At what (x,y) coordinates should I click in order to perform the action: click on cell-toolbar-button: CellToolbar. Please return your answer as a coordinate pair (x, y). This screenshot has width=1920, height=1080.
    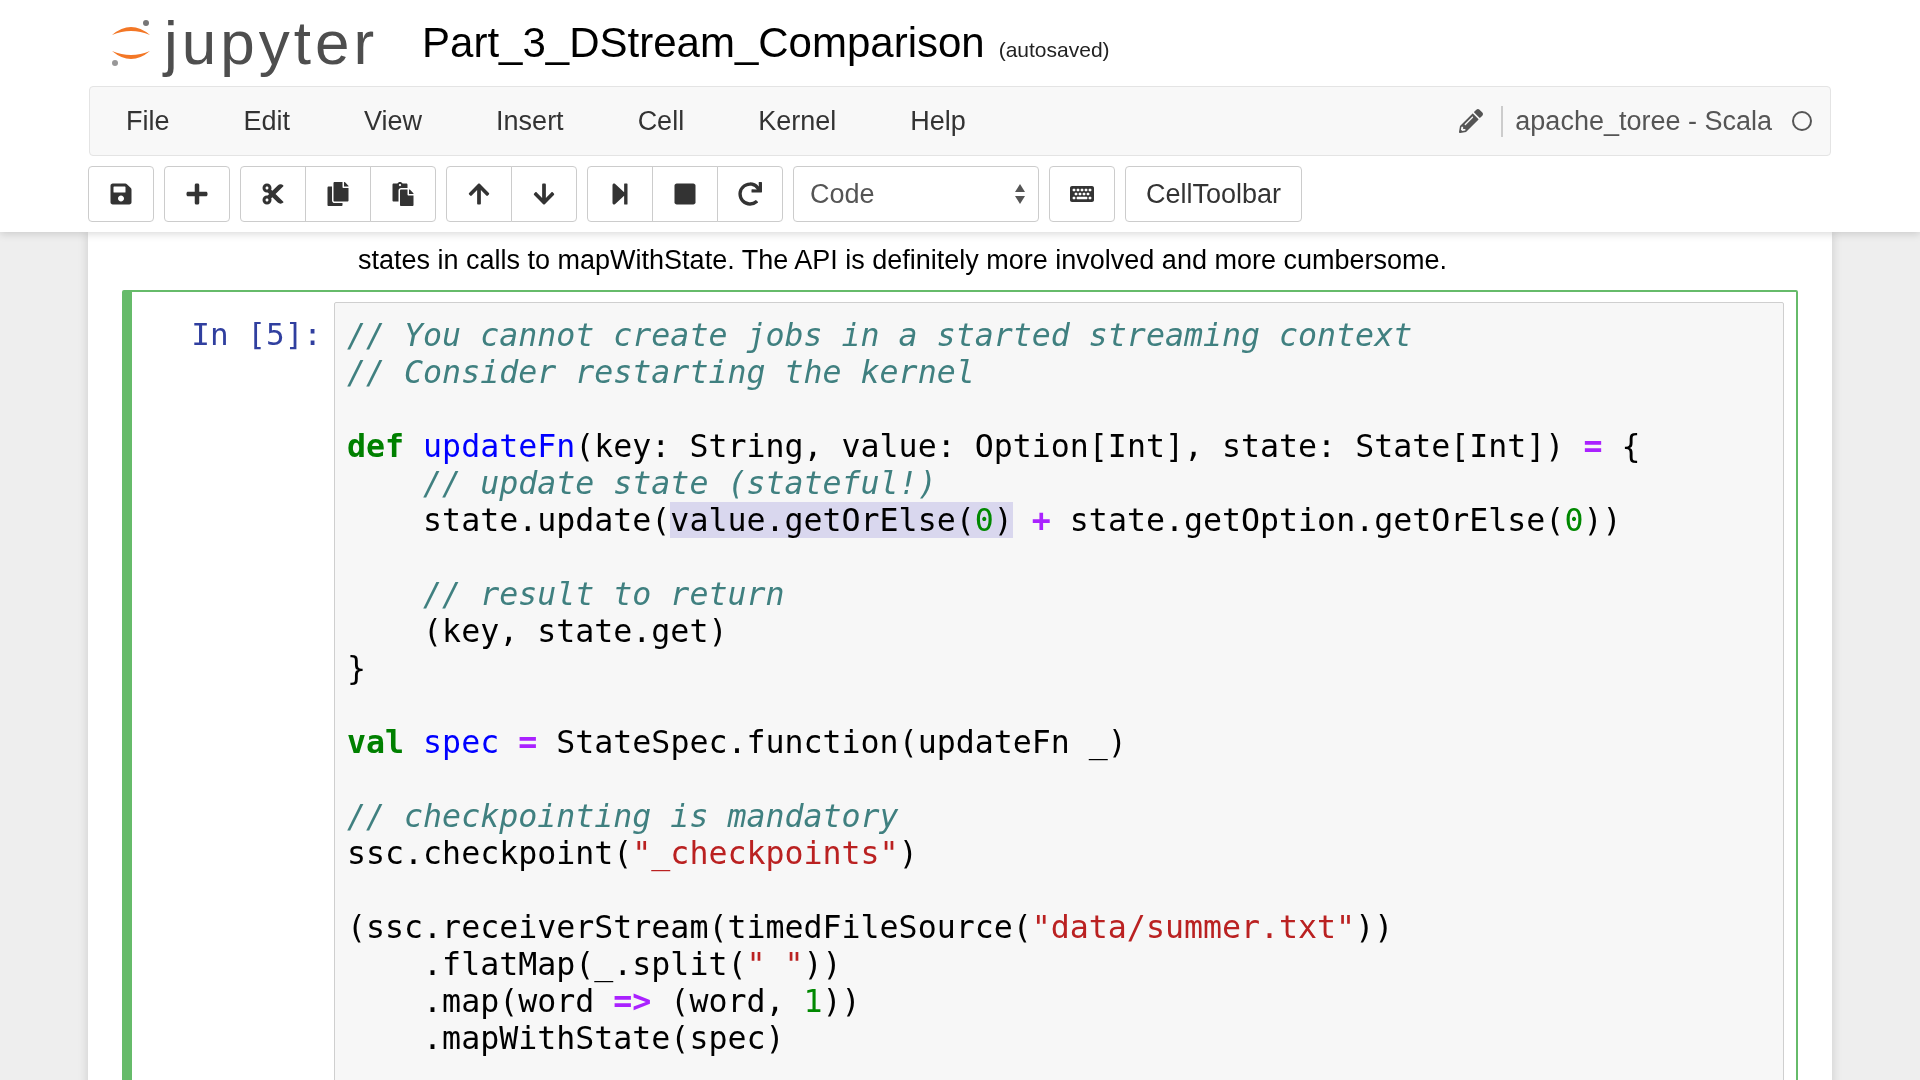
    Looking at the image, I should click on (1214, 194).